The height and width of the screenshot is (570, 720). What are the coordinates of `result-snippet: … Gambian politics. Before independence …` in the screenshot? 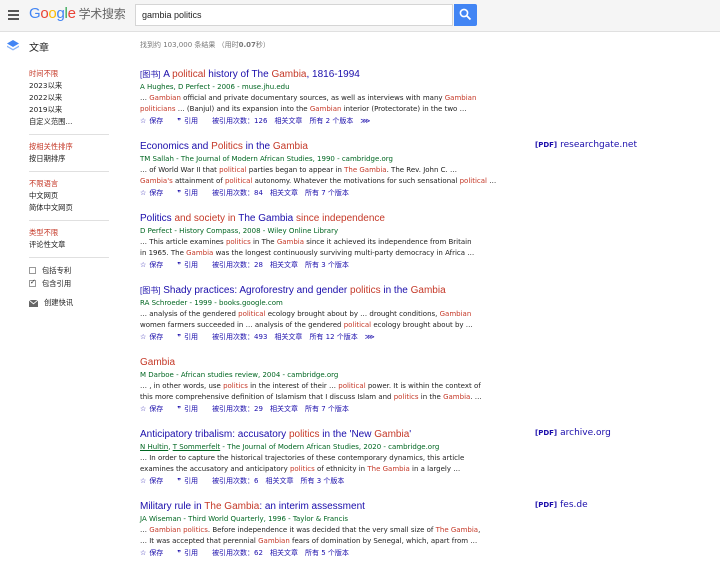 It's located at (310, 530).